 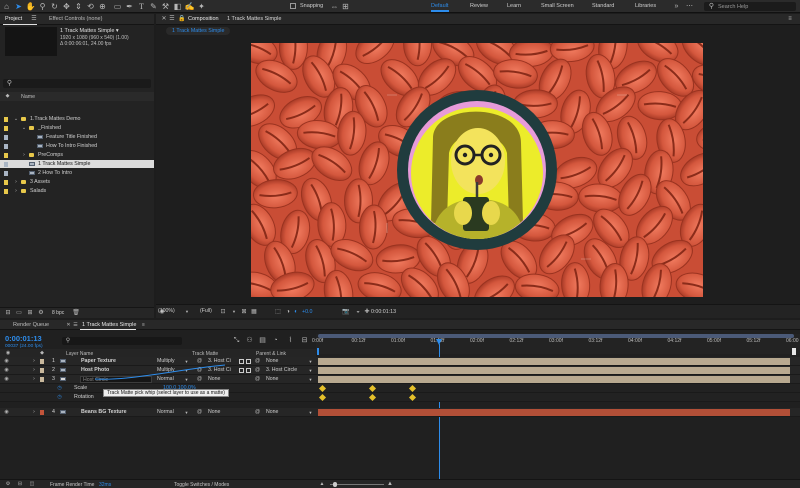 What do you see at coordinates (275, 340) in the screenshot?
I see `motion-blur-icon: ◔` at bounding box center [275, 340].